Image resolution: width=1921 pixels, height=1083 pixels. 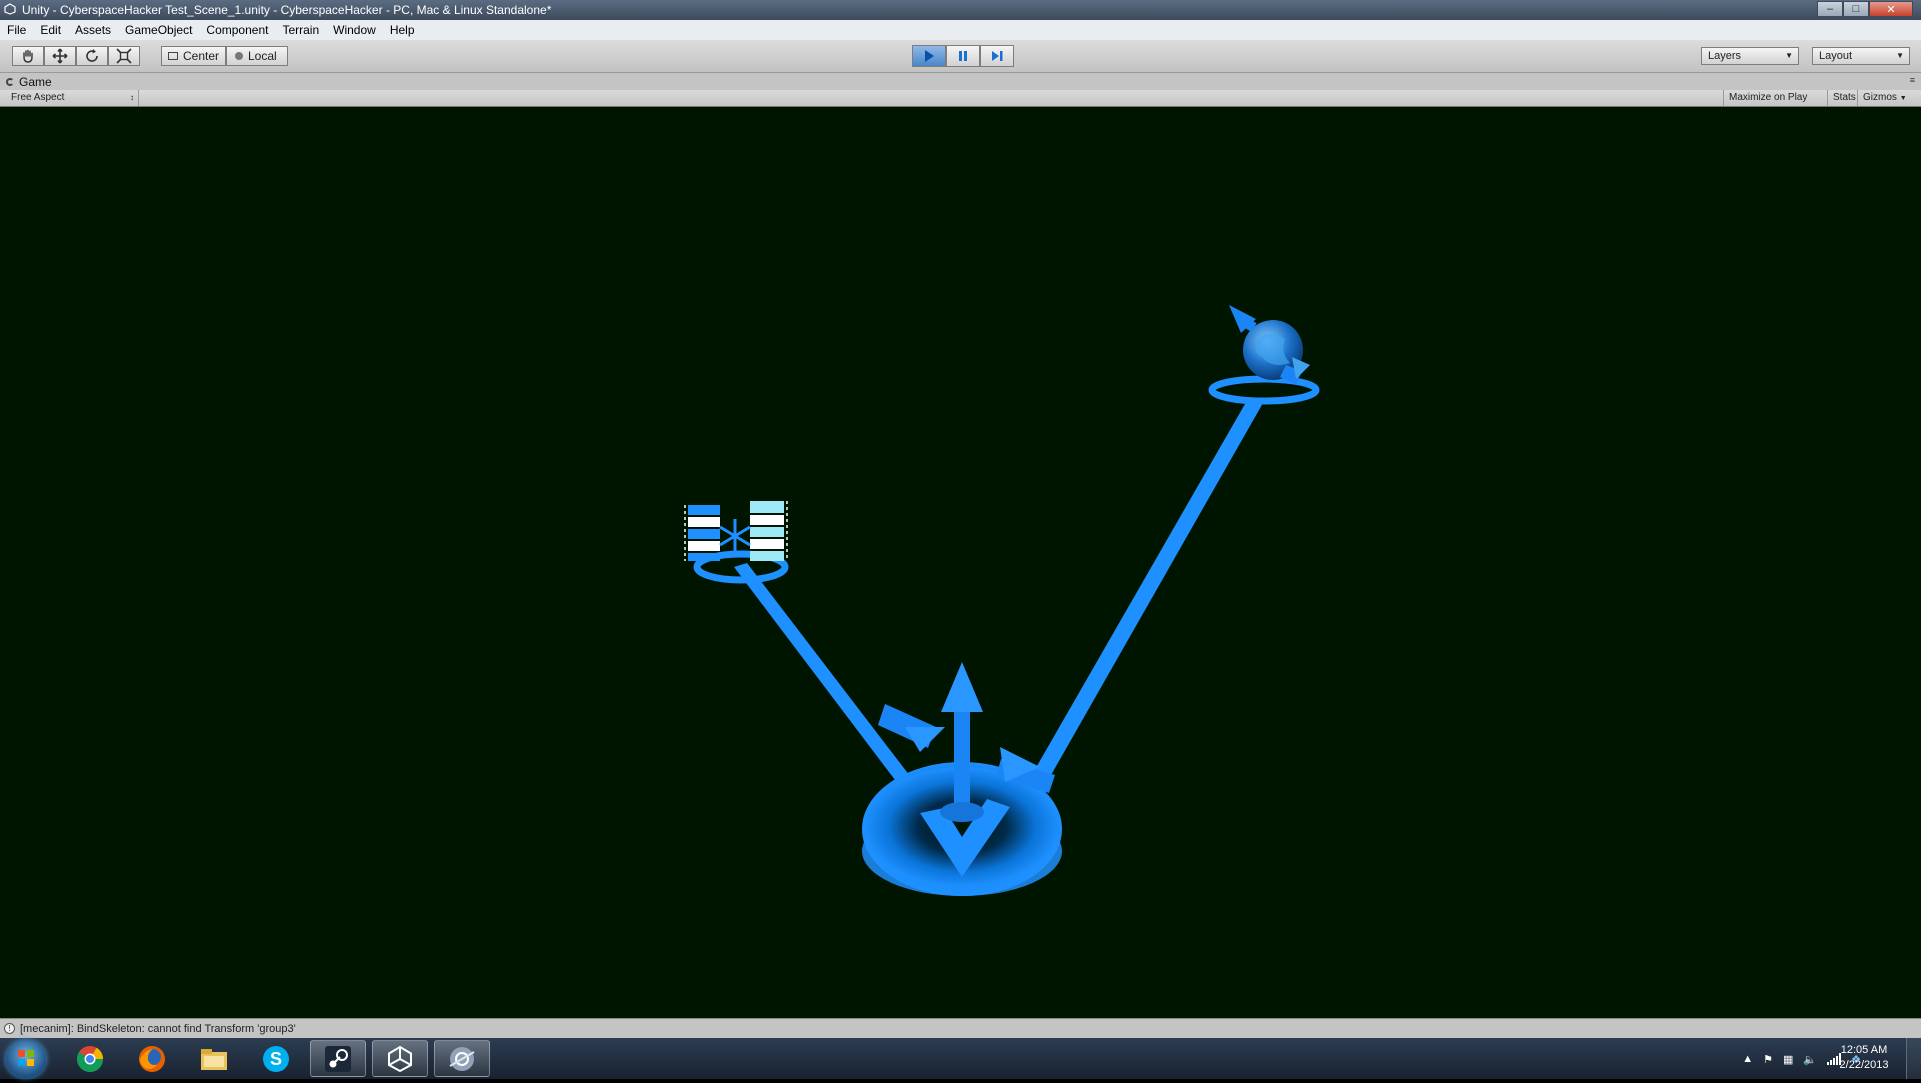 What do you see at coordinates (1747, 1059) in the screenshot?
I see `tray-expand-icon: ▲` at bounding box center [1747, 1059].